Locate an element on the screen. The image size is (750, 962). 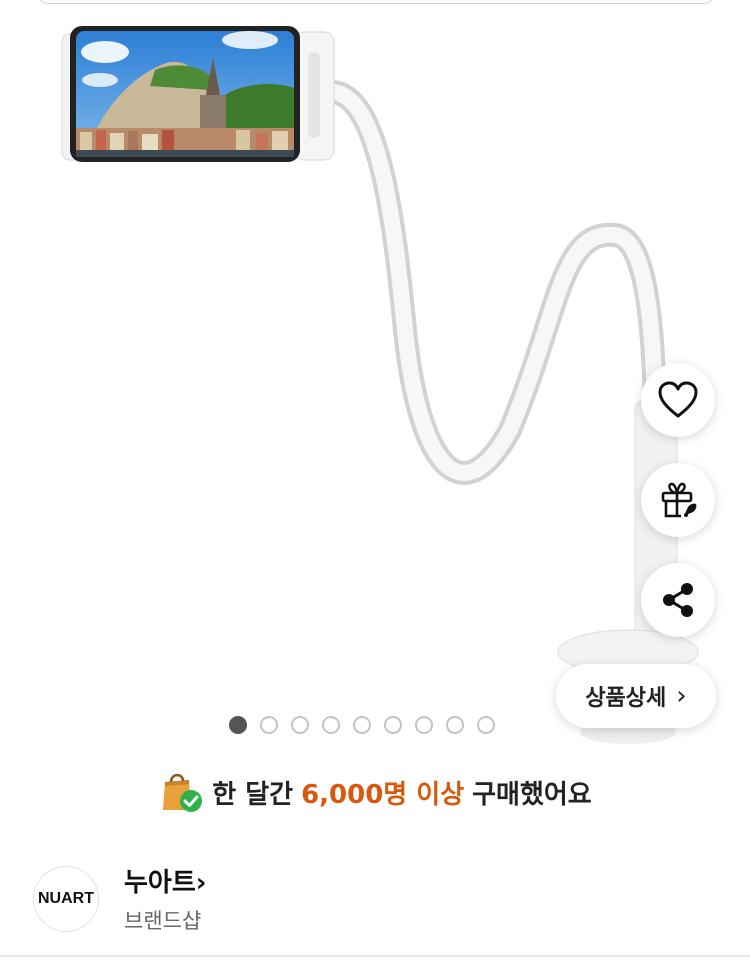
gift-icon is located at coordinates (679, 500).